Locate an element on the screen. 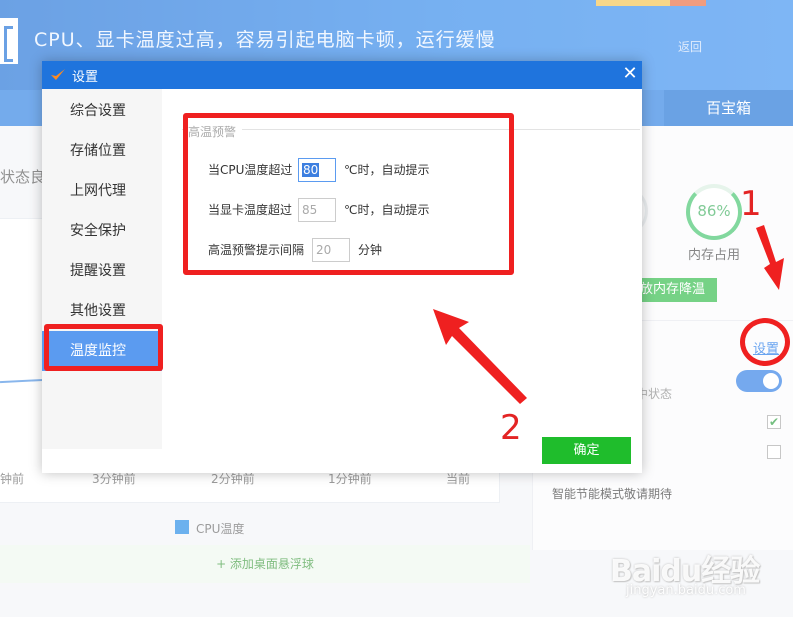  watermark-url: jingyan.baidu.com is located at coordinates (686, 590).